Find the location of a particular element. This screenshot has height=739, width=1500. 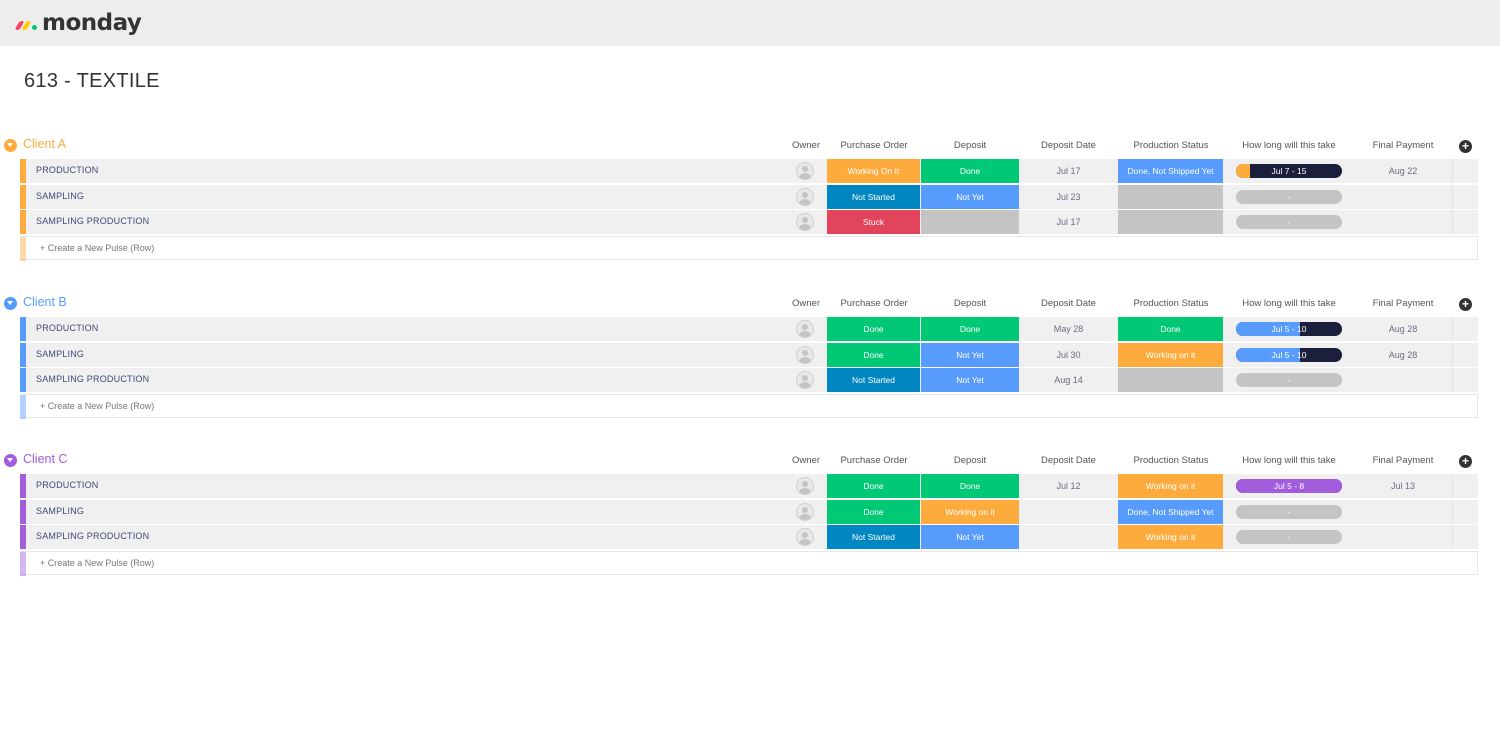

table-row: SAMPLING Not Started Not Yet Jul 23 - is located at coordinates (749, 196).